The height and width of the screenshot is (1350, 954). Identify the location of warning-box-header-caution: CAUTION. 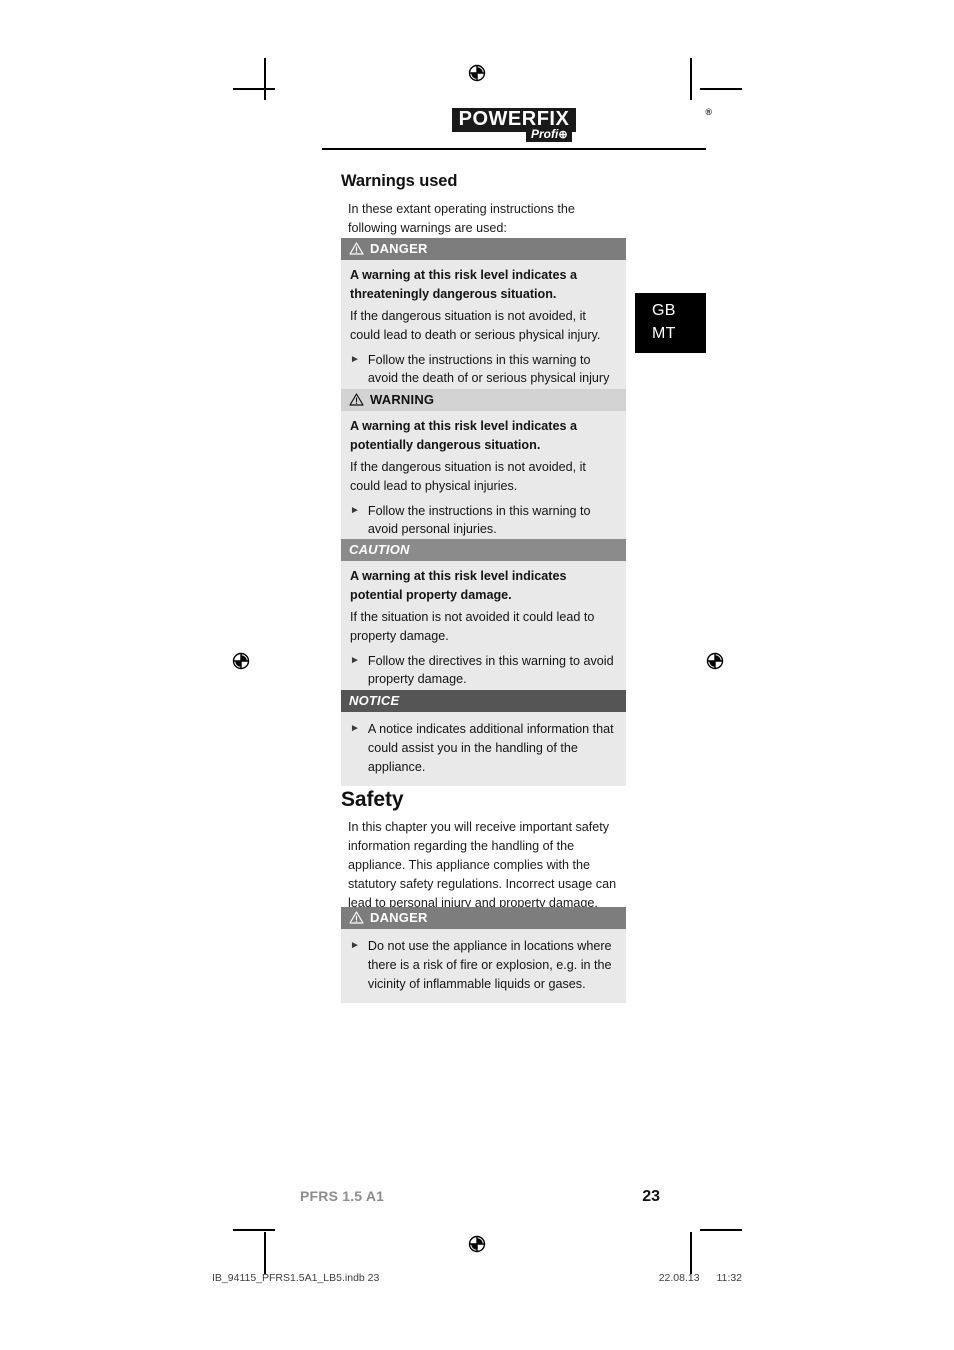
(483, 550).